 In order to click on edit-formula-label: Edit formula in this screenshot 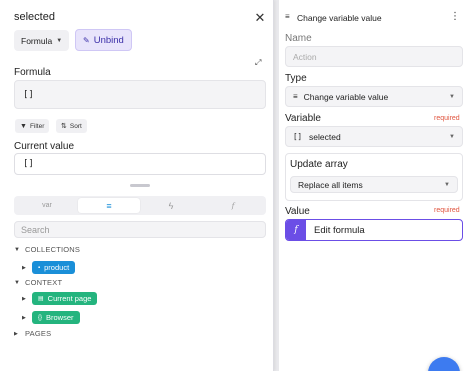, I will do `click(339, 230)`.